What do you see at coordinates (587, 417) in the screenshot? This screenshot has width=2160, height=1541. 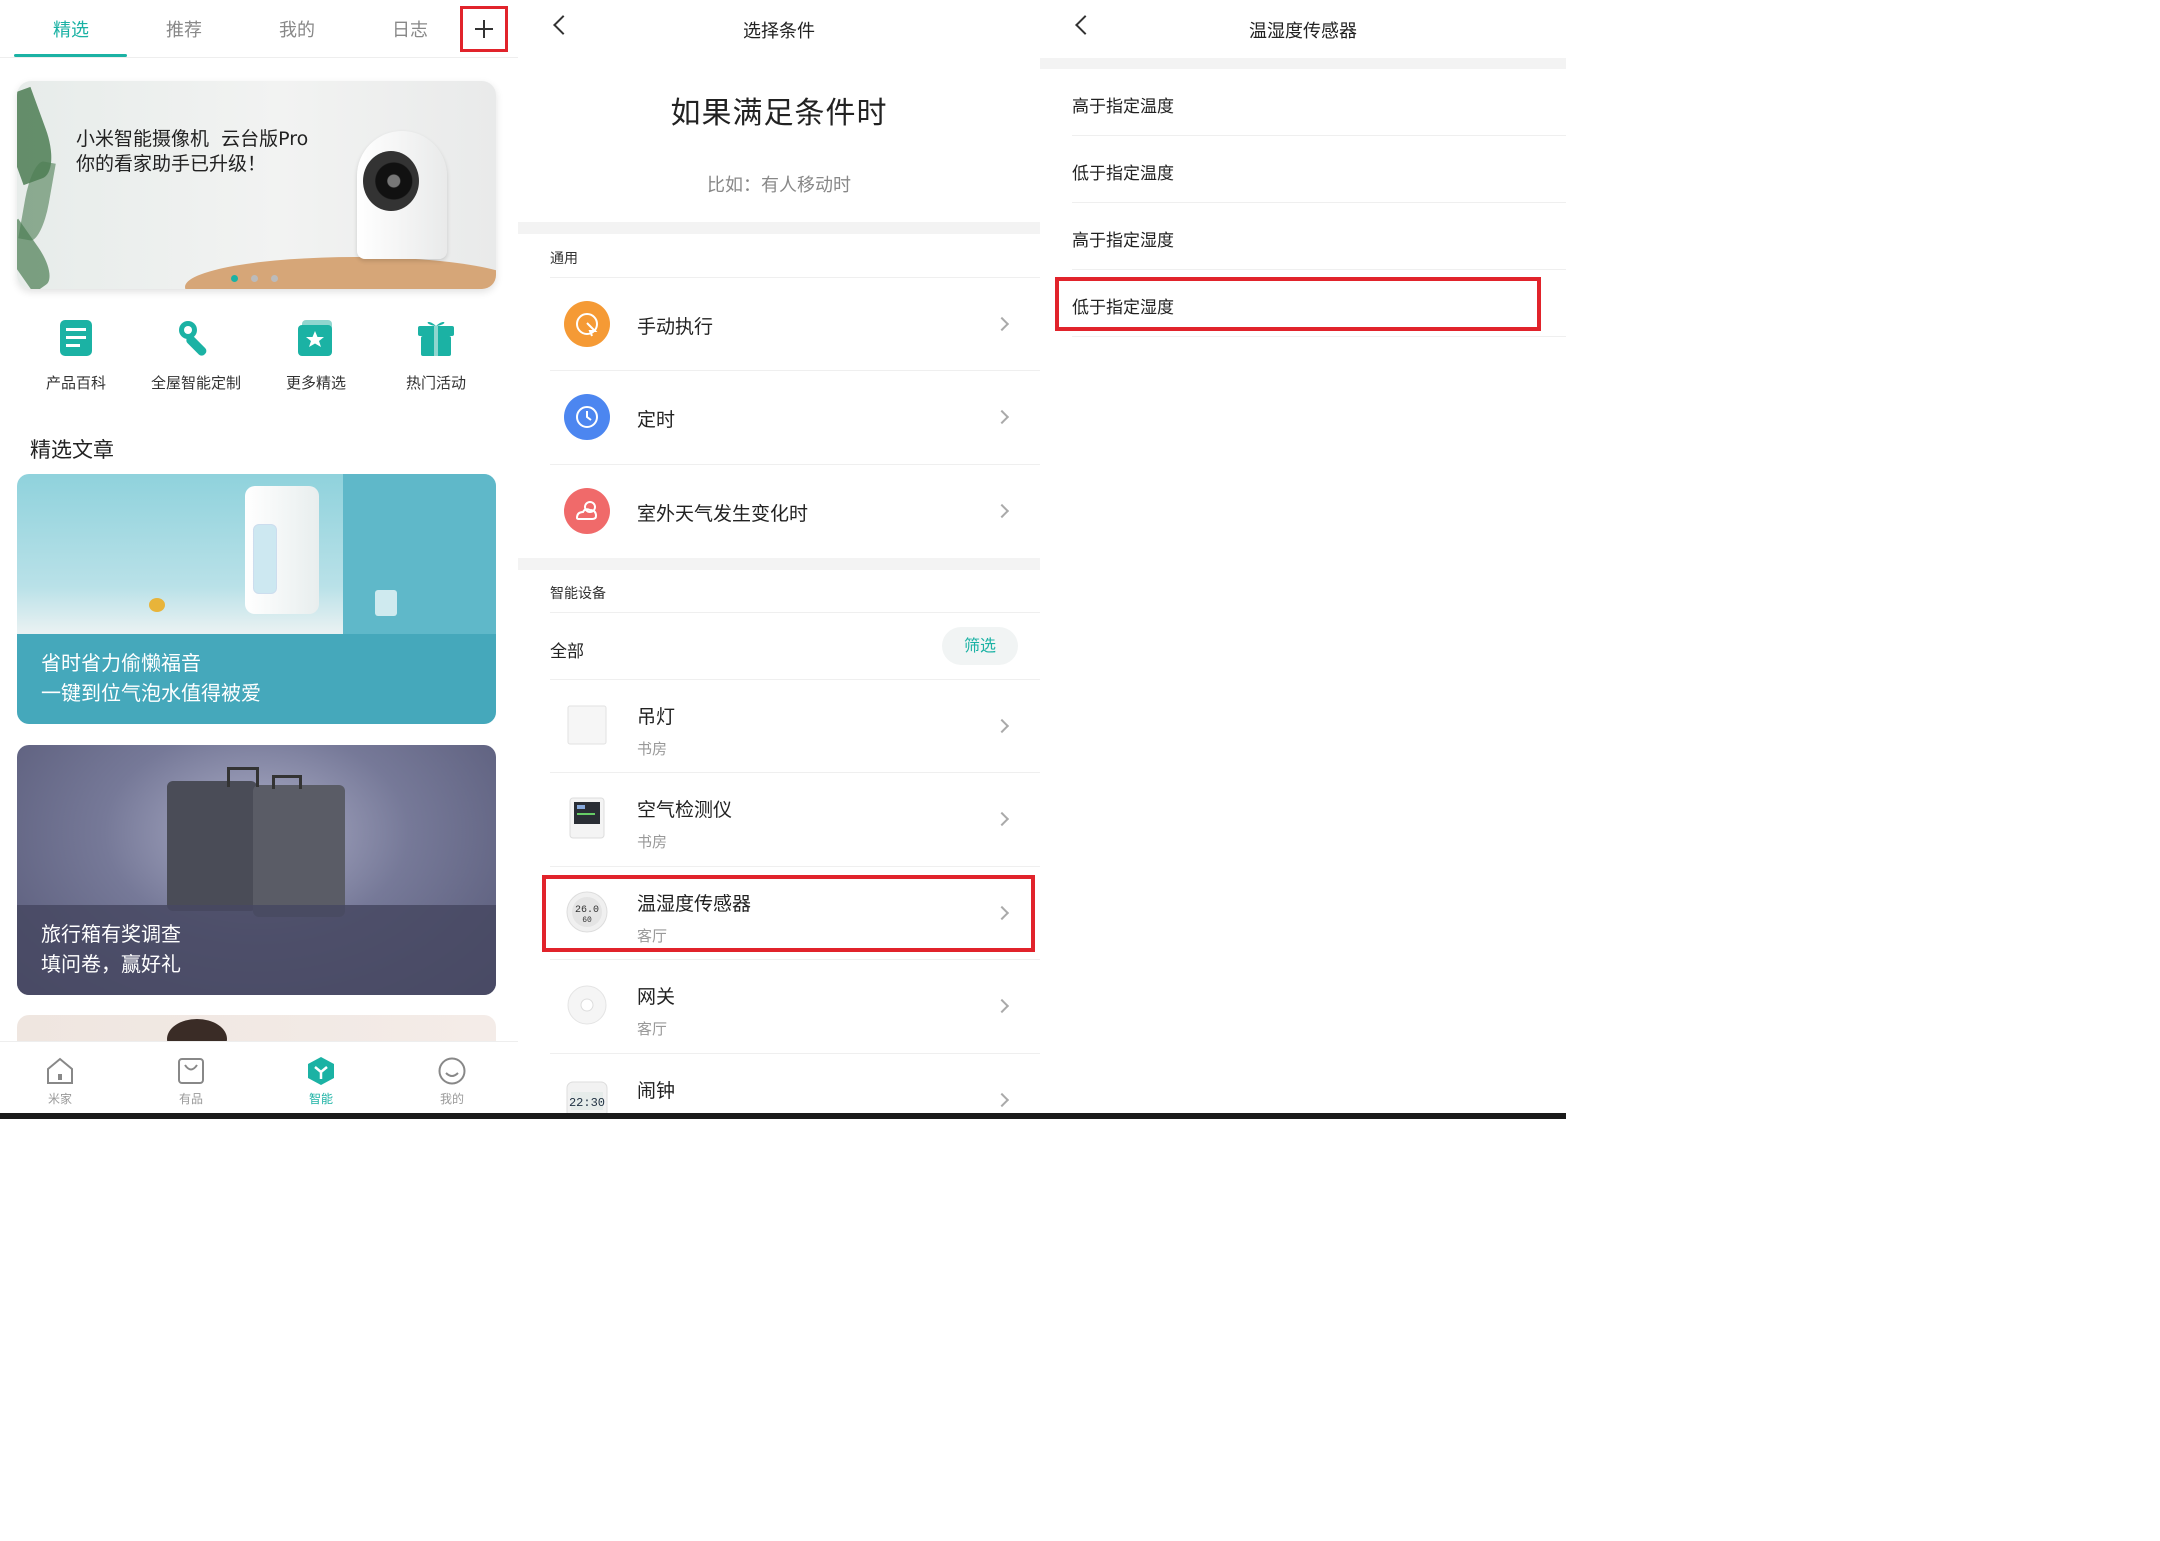 I see `clock-icon` at bounding box center [587, 417].